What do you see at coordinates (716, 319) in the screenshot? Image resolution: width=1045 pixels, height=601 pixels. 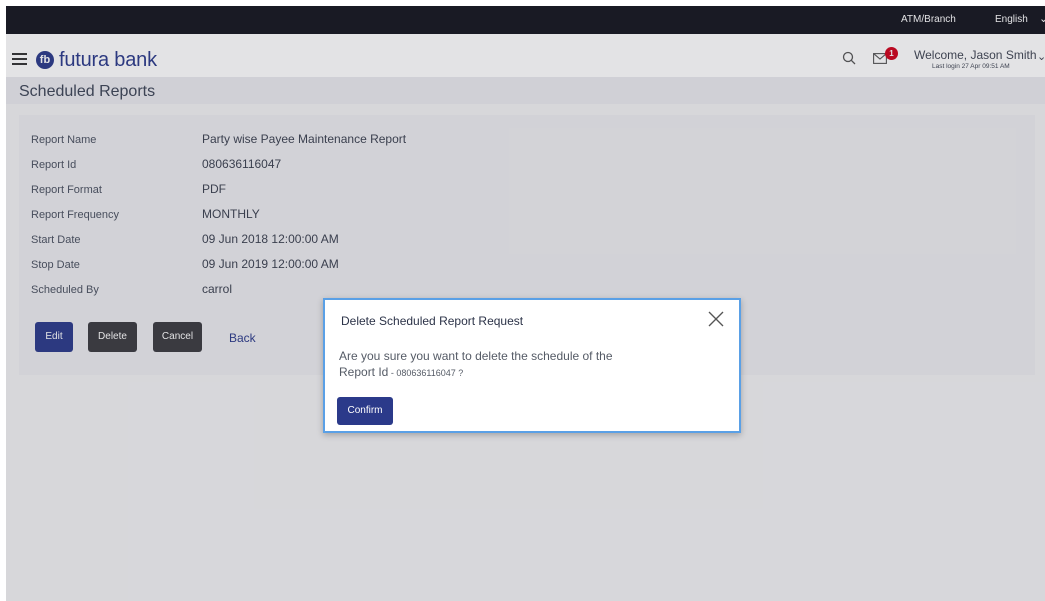 I see `close-icon` at bounding box center [716, 319].